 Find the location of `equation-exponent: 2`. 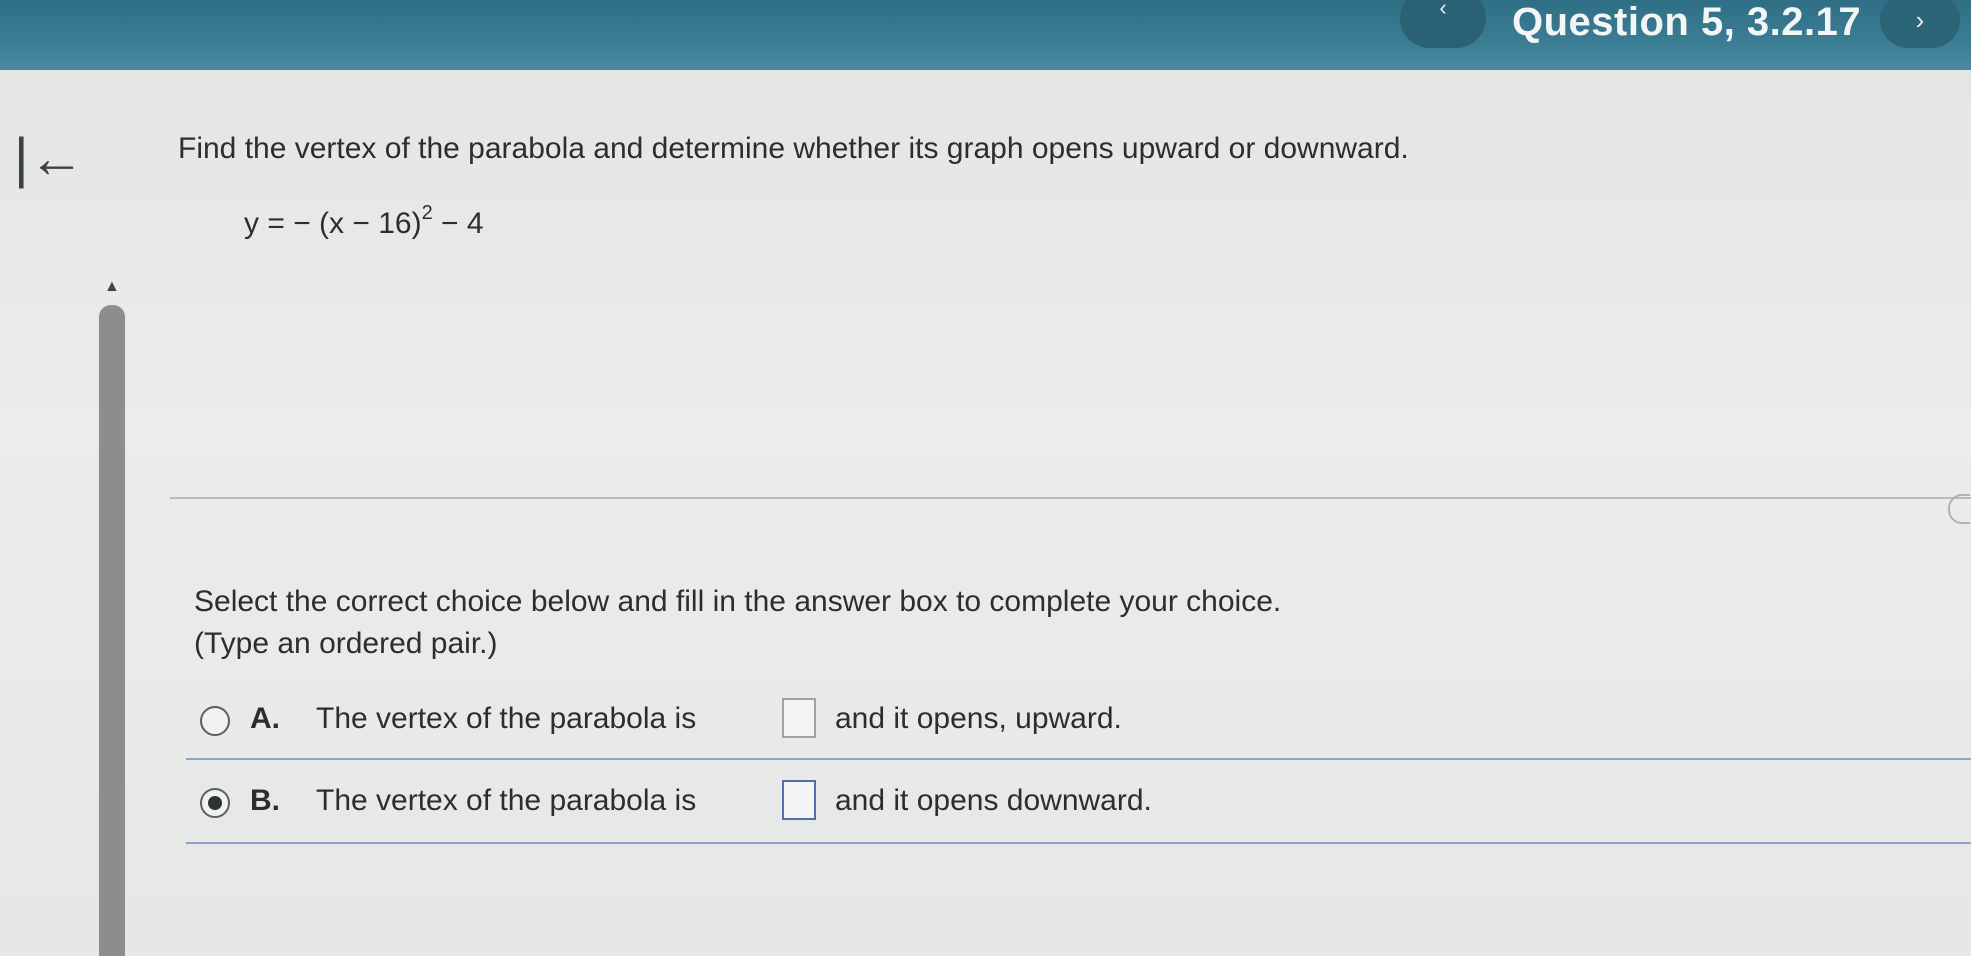

equation-exponent: 2 is located at coordinates (427, 213).